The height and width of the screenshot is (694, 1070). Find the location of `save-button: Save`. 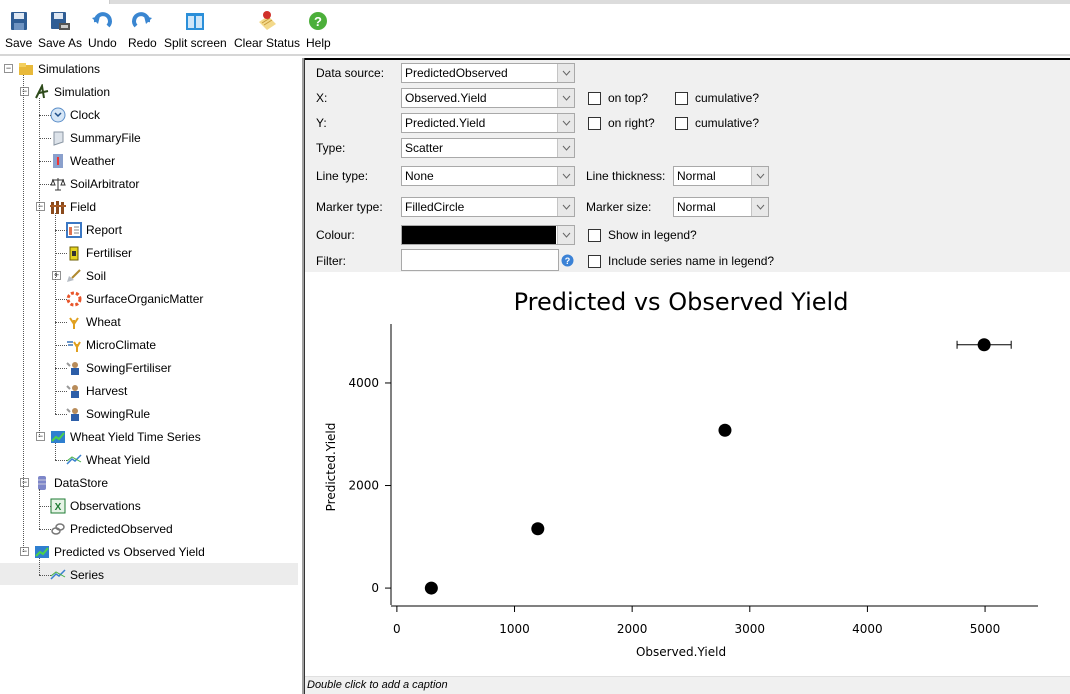

save-button: Save is located at coordinates (18, 30).